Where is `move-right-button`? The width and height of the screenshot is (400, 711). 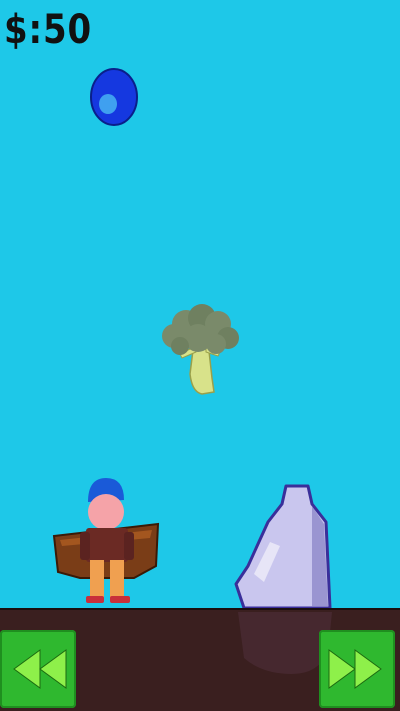 move-right-button is located at coordinates (357, 669).